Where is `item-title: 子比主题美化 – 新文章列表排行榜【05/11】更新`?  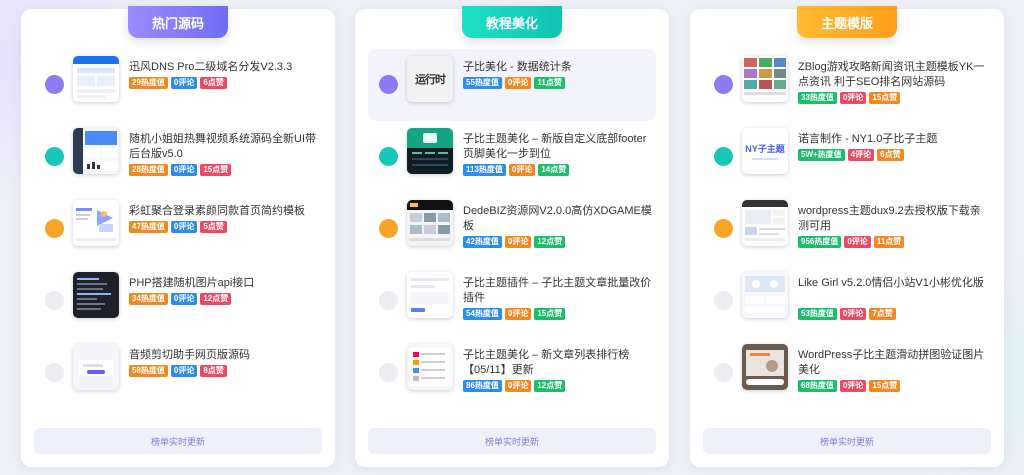
item-title: 子比主题美化 – 新文章列表排行榜【05/11】更新 is located at coordinates (558, 363).